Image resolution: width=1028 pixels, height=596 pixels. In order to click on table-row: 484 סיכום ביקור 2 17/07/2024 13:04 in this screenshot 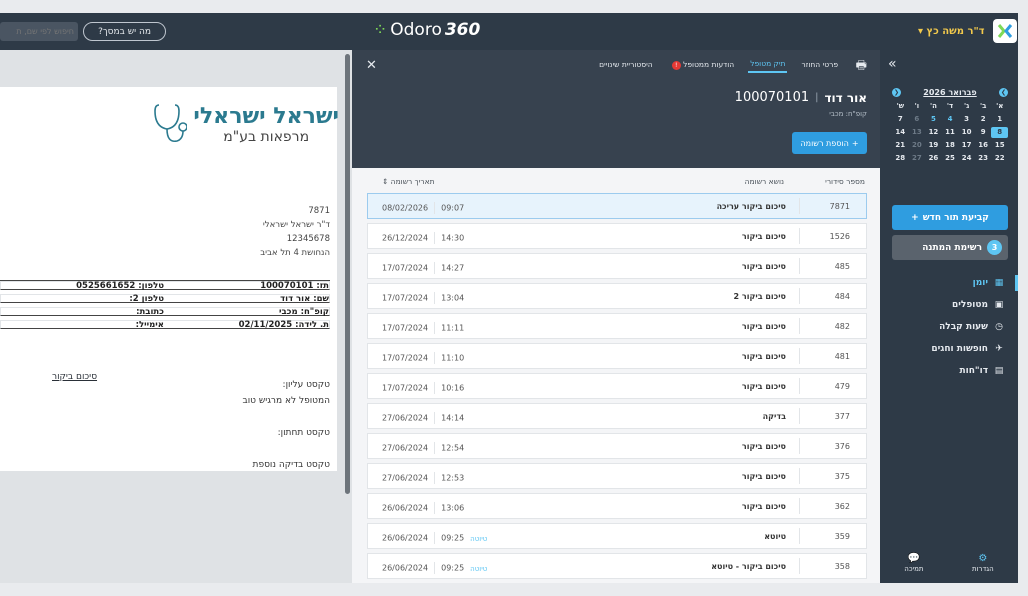, I will do `click(617, 296)`.